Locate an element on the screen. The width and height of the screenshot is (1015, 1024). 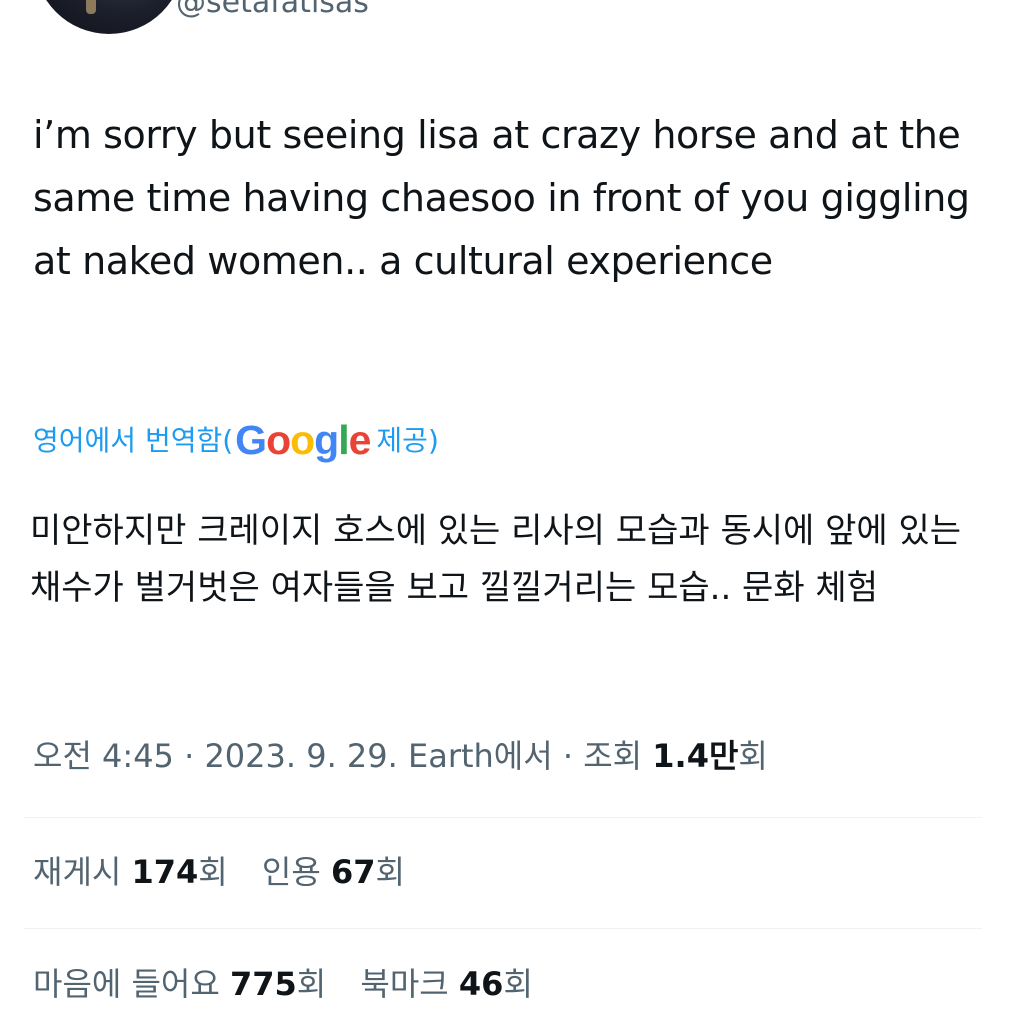
likes-unit: 회 is located at coordinates (311, 984).